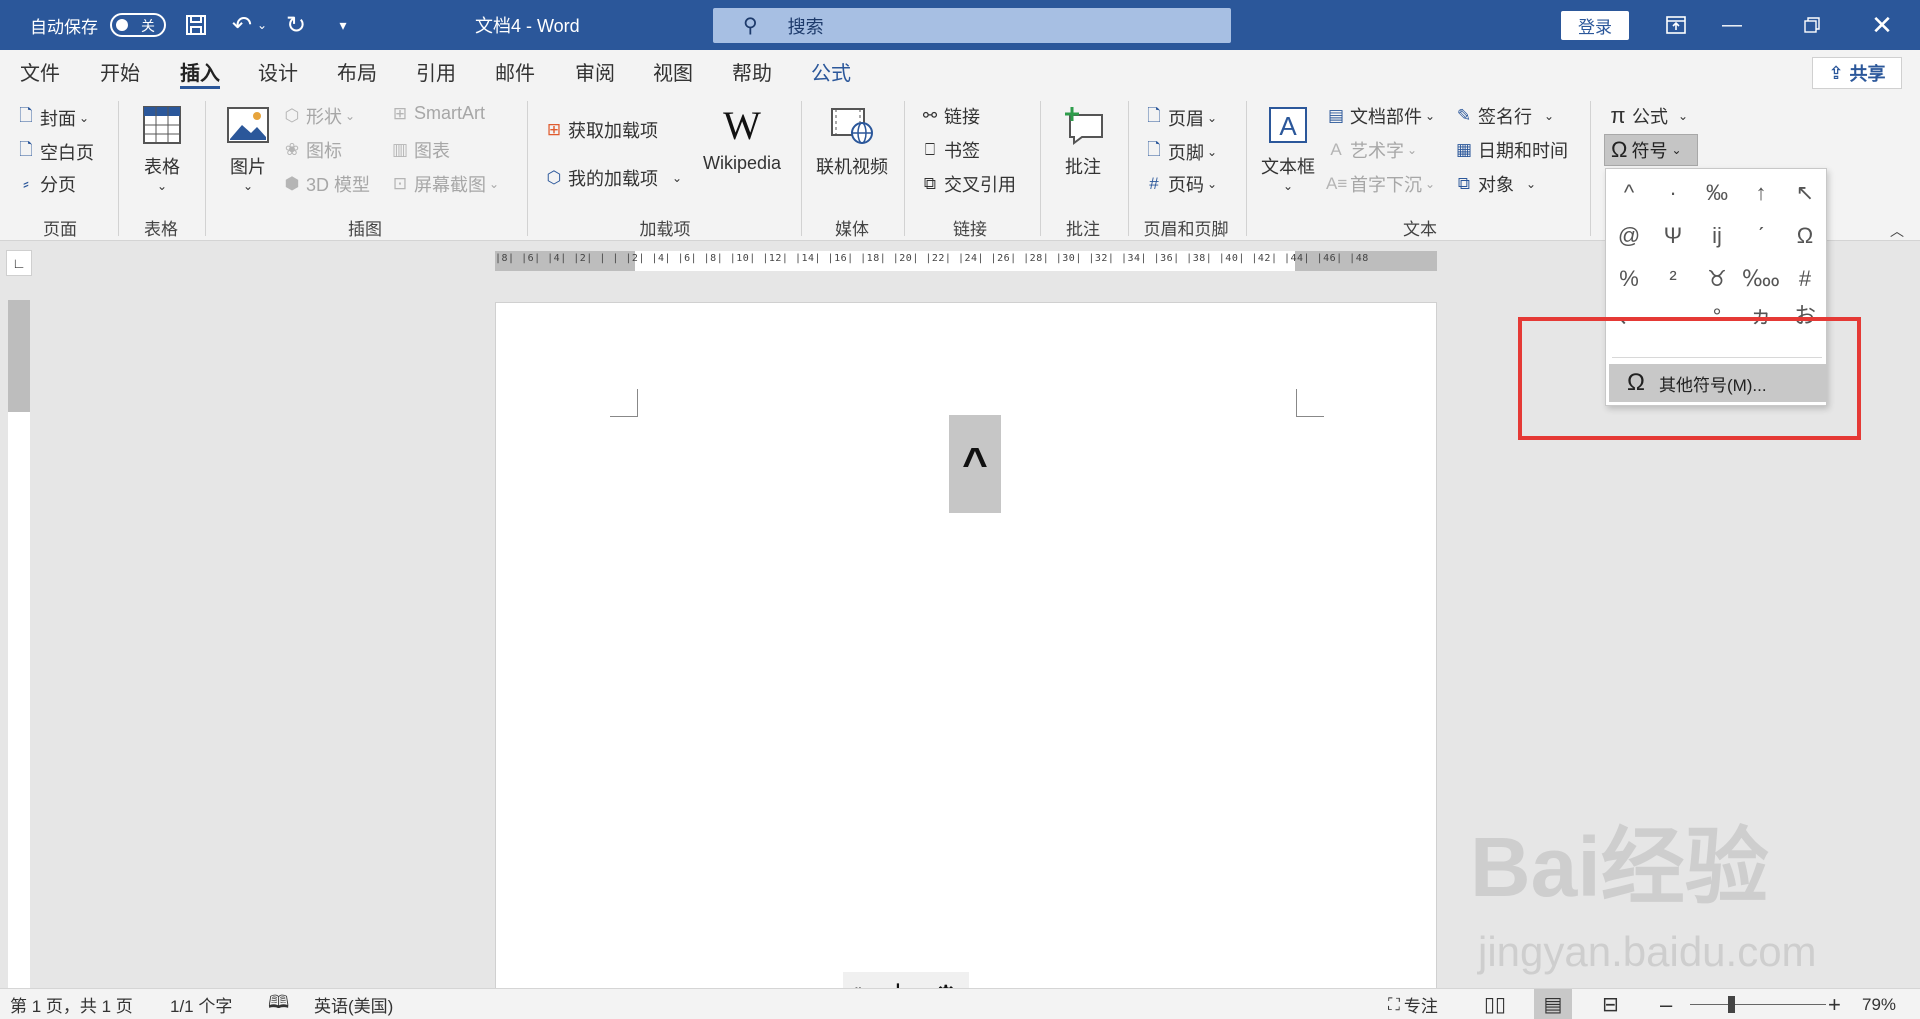 The image size is (1920, 1019). Describe the element at coordinates (1732, 25) in the screenshot. I see `minimize-icon: —` at that location.